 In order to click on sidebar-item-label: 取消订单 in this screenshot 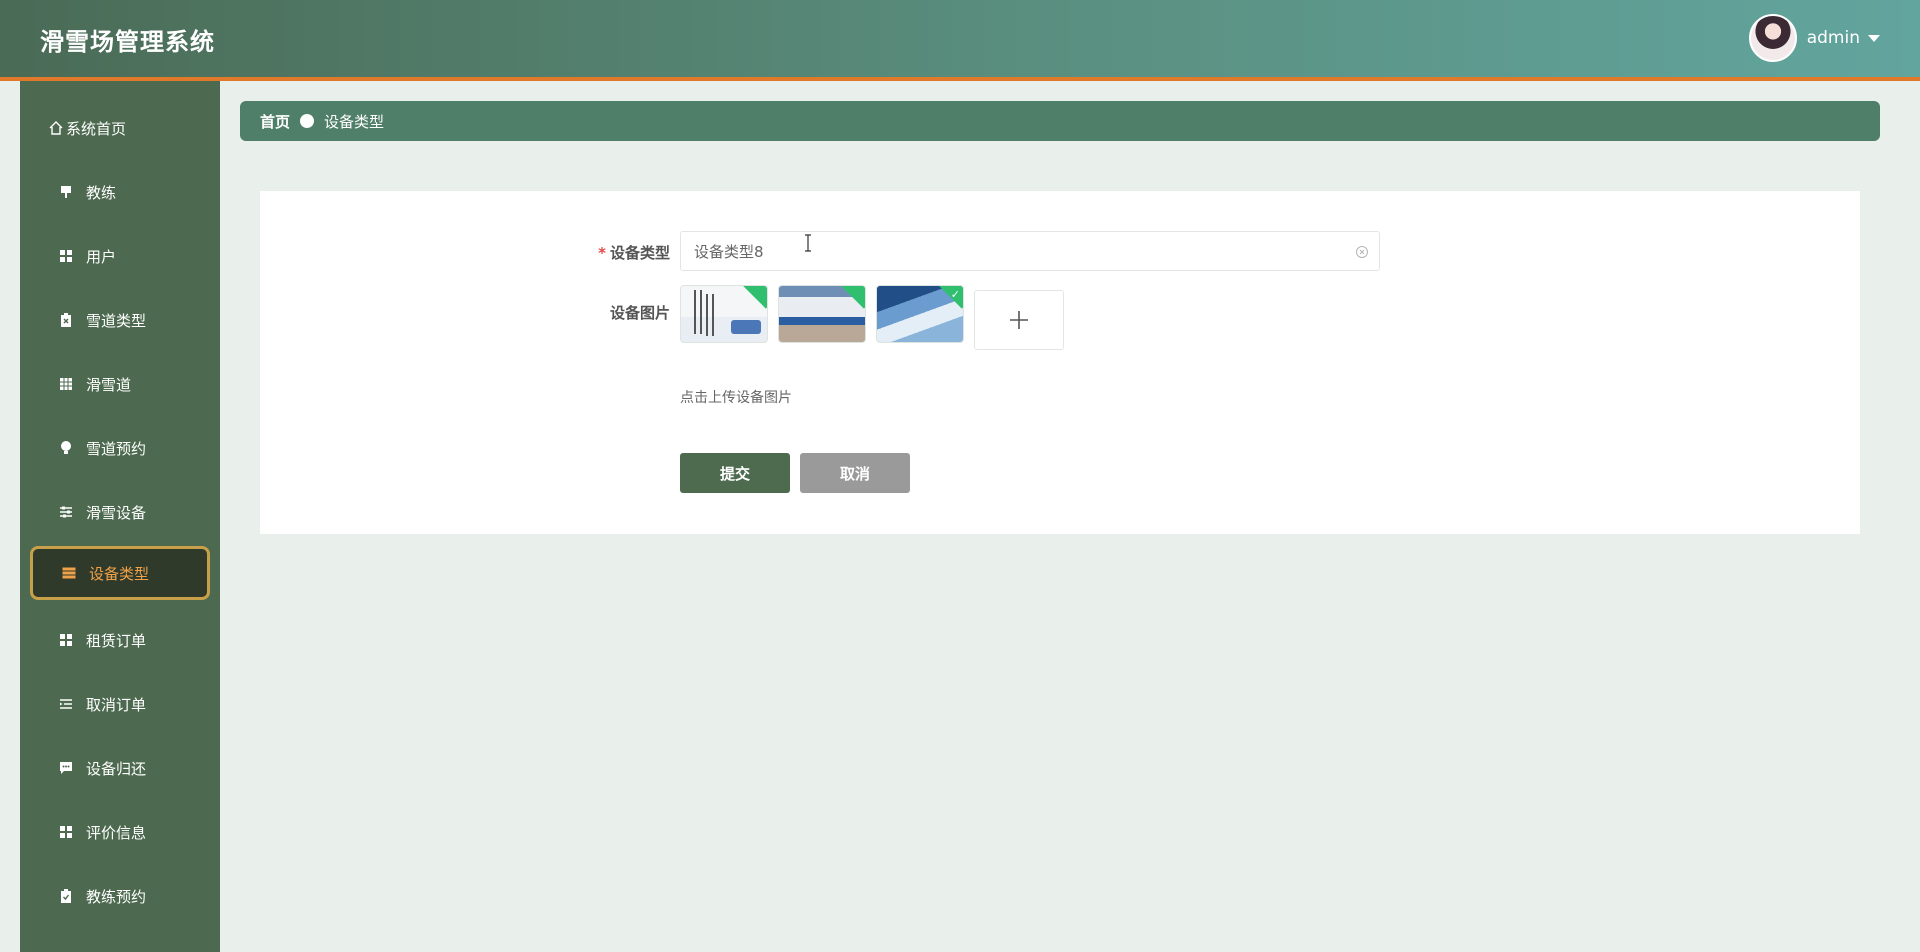, I will do `click(116, 704)`.